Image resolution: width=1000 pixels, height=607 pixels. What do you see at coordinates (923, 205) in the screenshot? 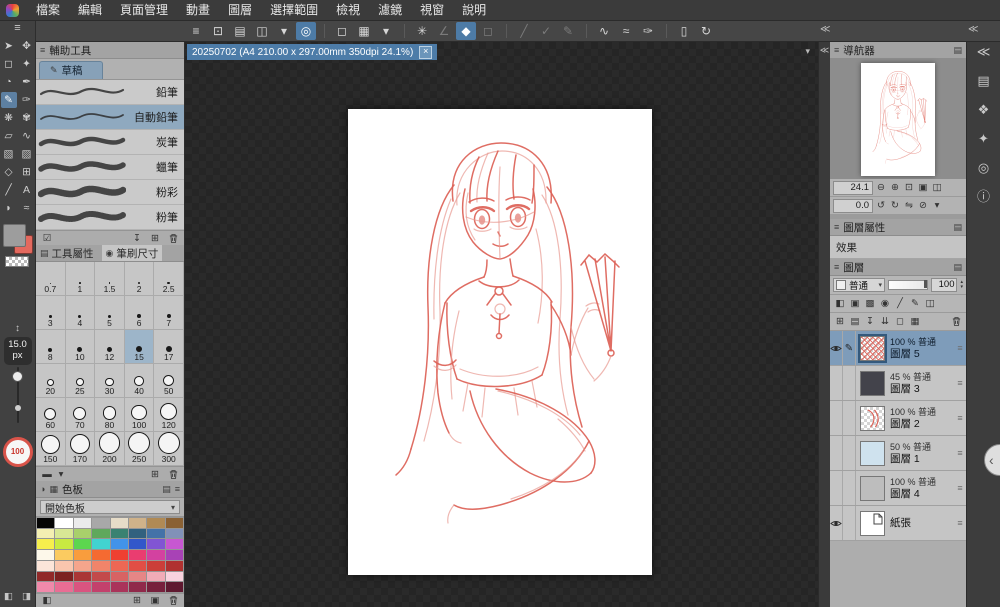
I see `reset-rotation-icon: ⊘` at bounding box center [923, 205].